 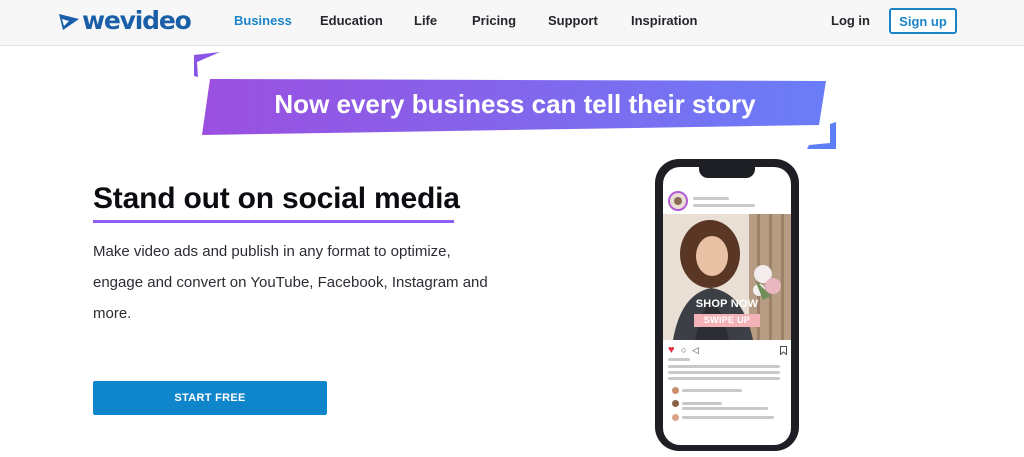 What do you see at coordinates (727, 320) in the screenshot?
I see `swipe-up-badge: SWIPE UP` at bounding box center [727, 320].